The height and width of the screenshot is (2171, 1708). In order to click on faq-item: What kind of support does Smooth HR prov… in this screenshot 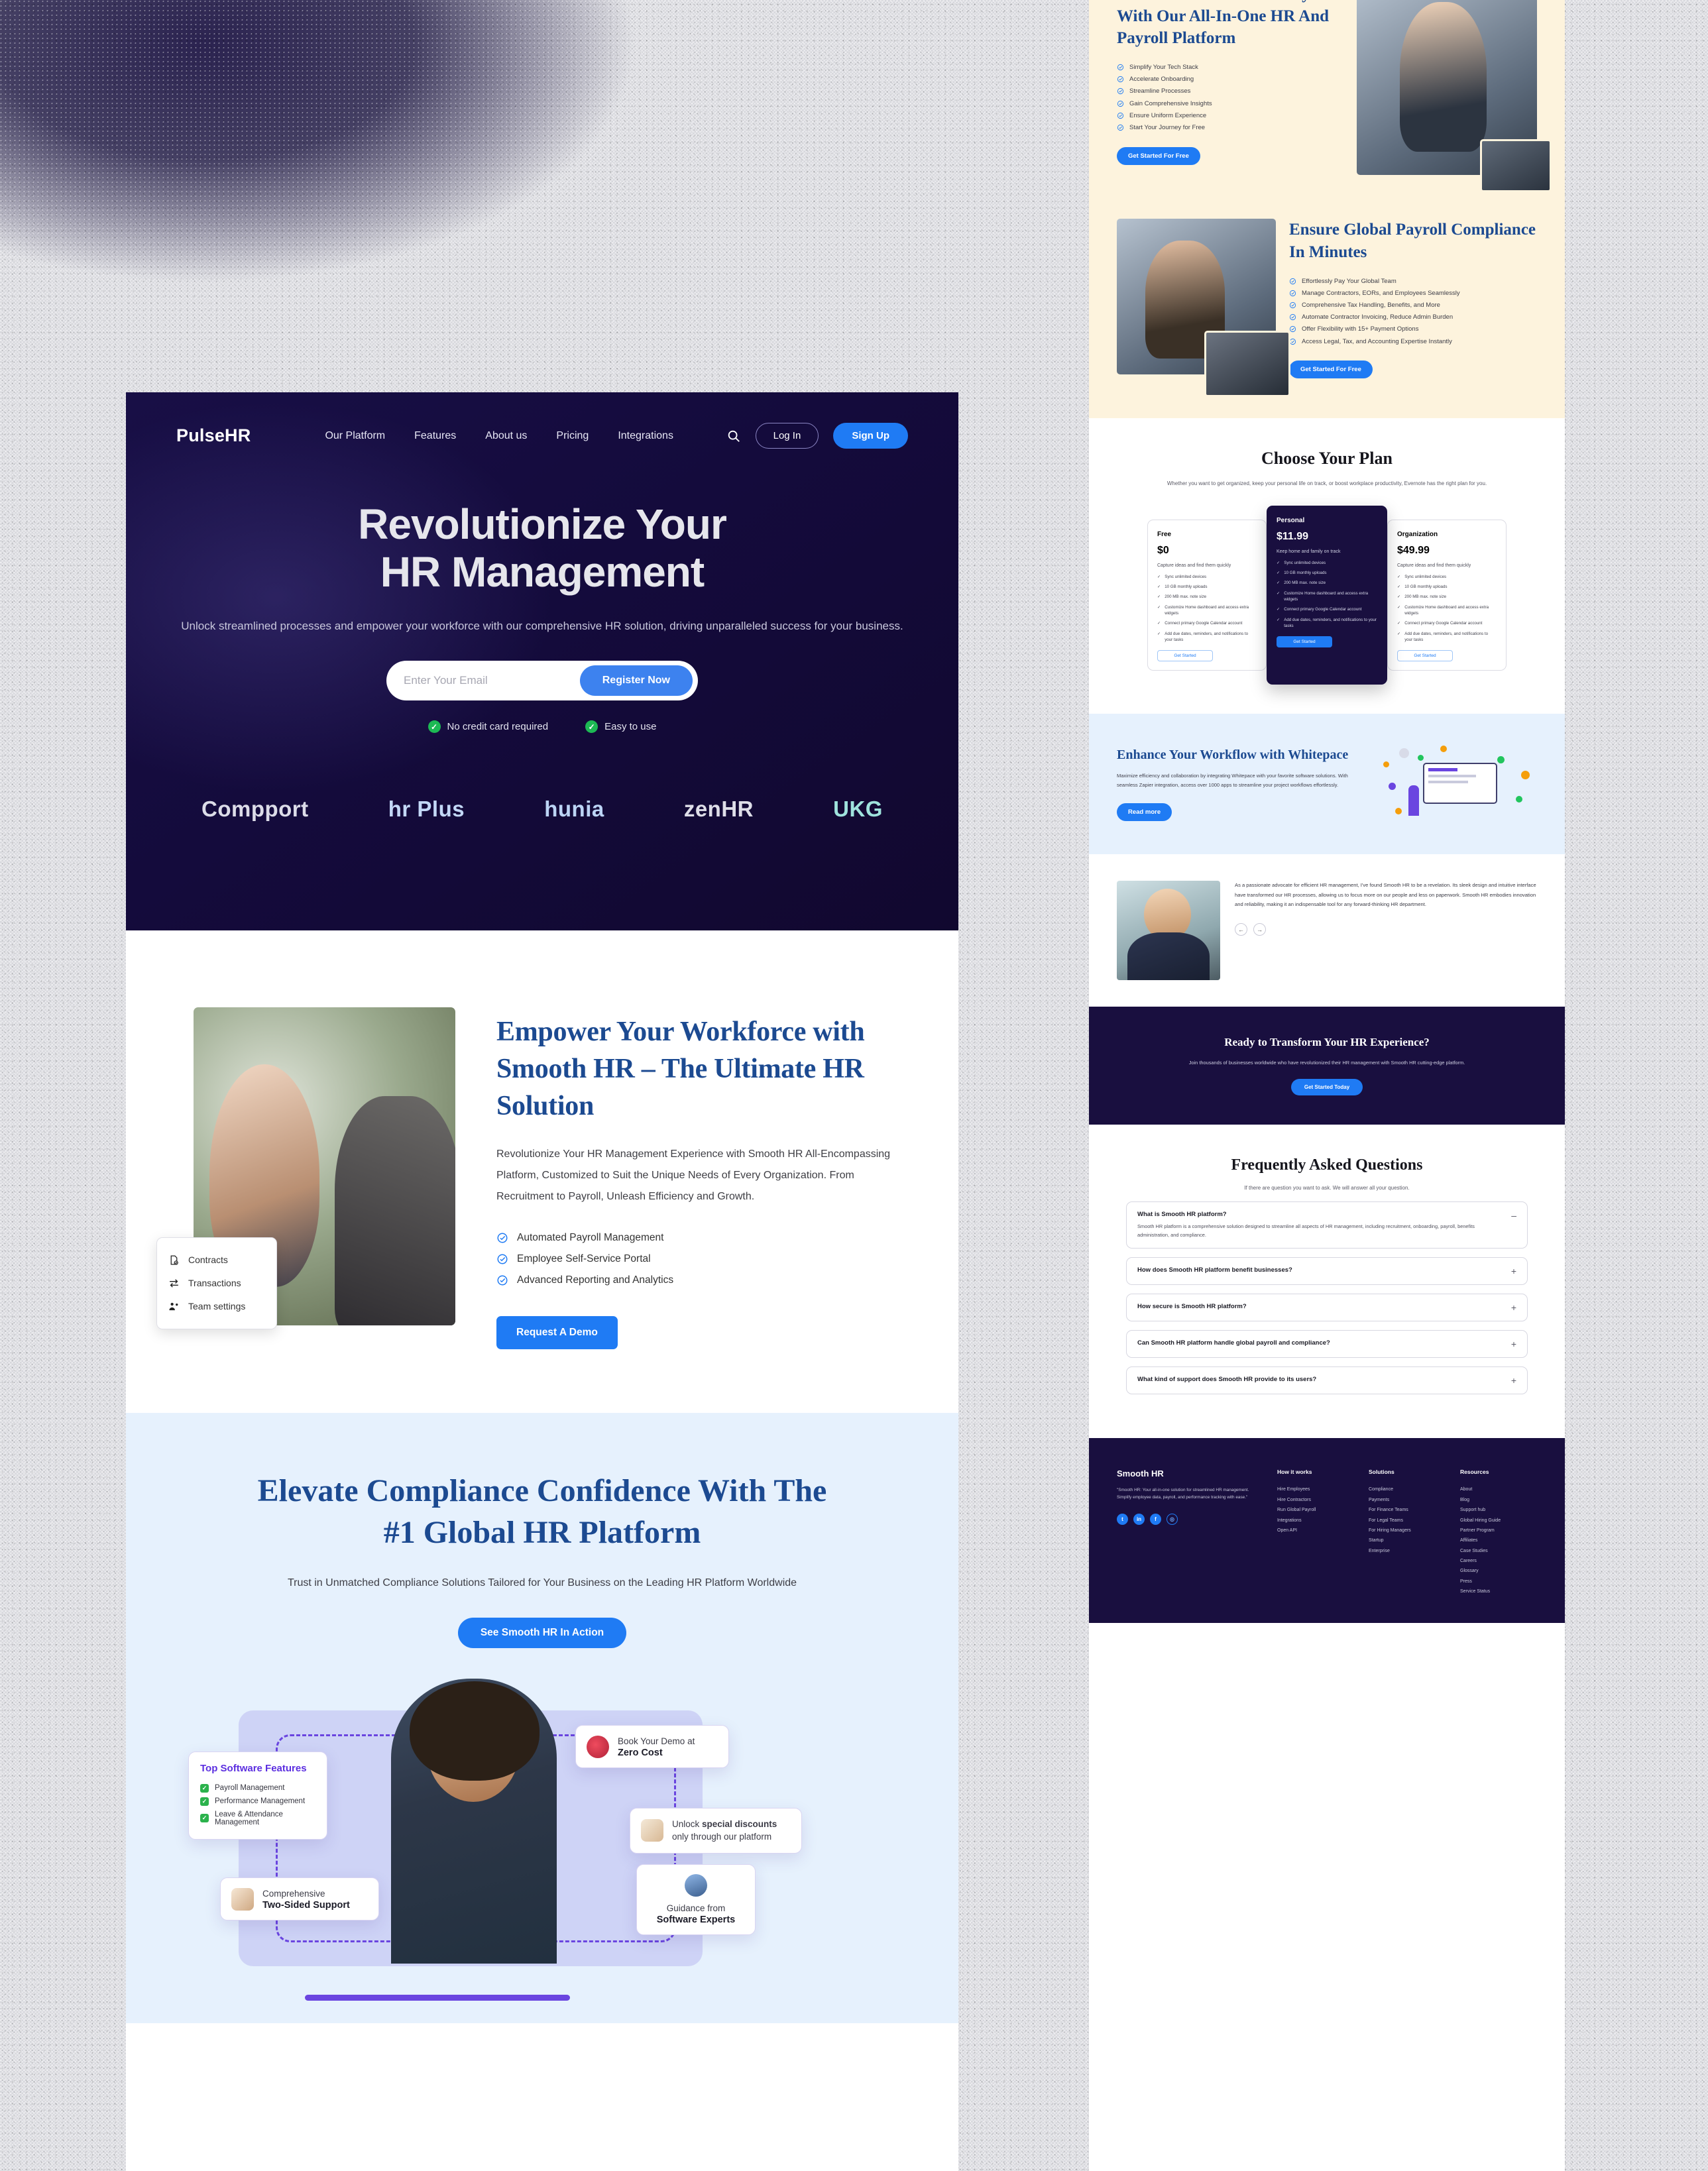, I will do `click(1327, 1380)`.